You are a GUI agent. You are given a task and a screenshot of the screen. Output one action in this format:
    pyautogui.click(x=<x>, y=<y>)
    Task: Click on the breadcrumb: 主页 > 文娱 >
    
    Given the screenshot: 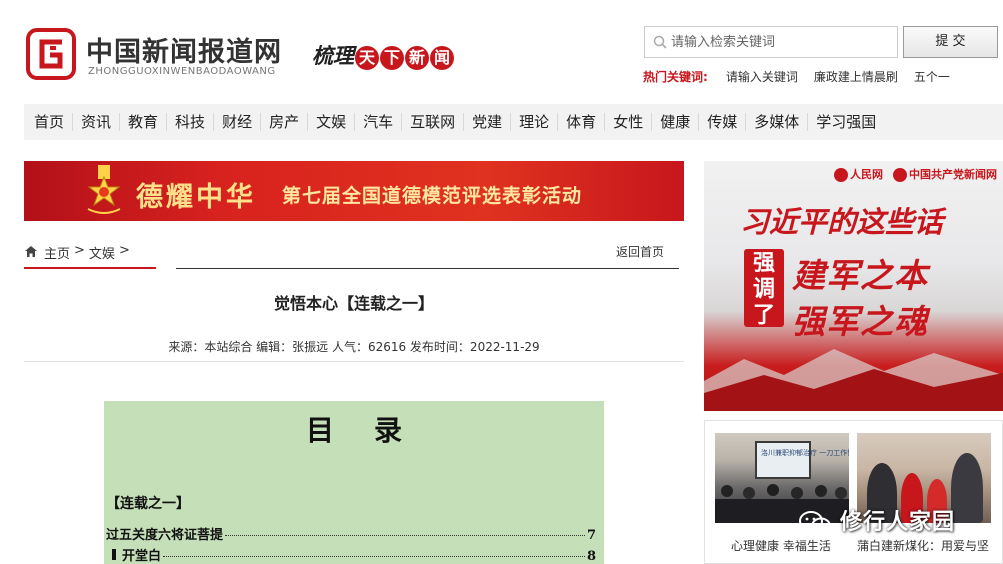 What is the action you would take?
    pyautogui.click(x=87, y=252)
    